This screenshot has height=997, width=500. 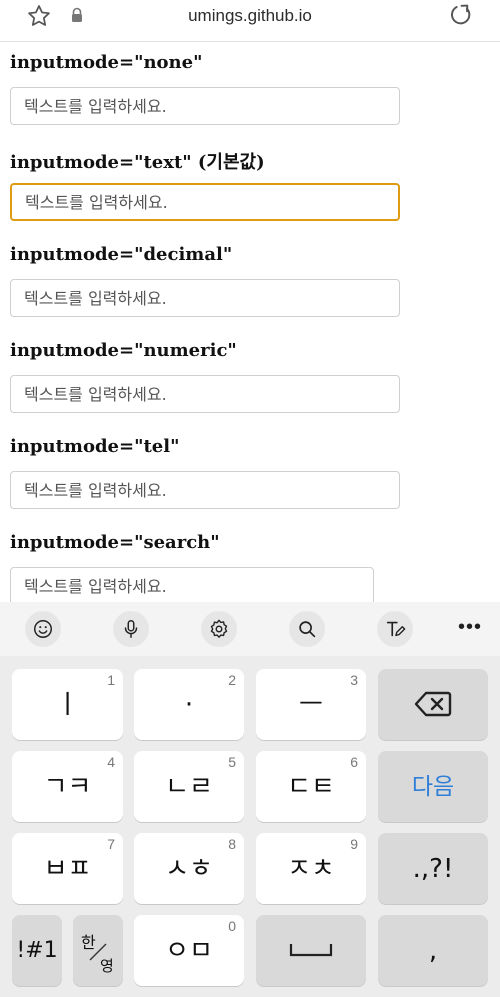 What do you see at coordinates (123, 350) in the screenshot?
I see `field-label-numeric: inputmode="numeric"` at bounding box center [123, 350].